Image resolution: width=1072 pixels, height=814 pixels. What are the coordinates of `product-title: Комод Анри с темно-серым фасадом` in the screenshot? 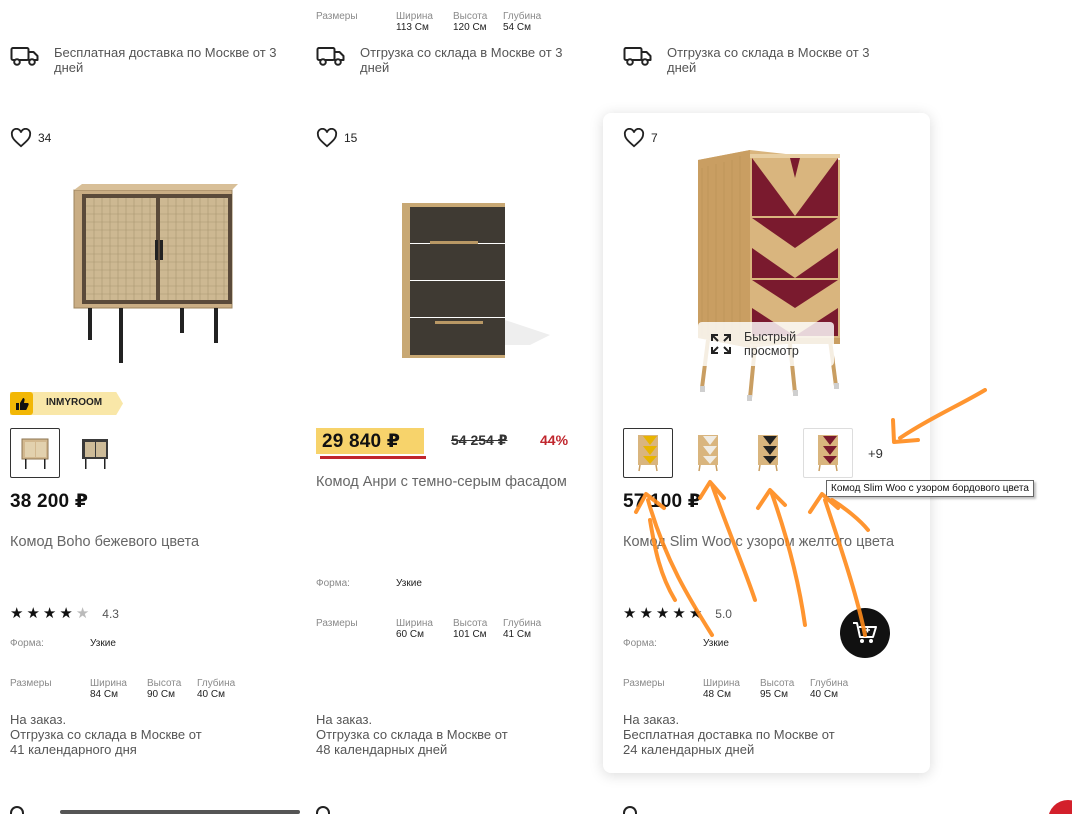 It's located at (458, 482).